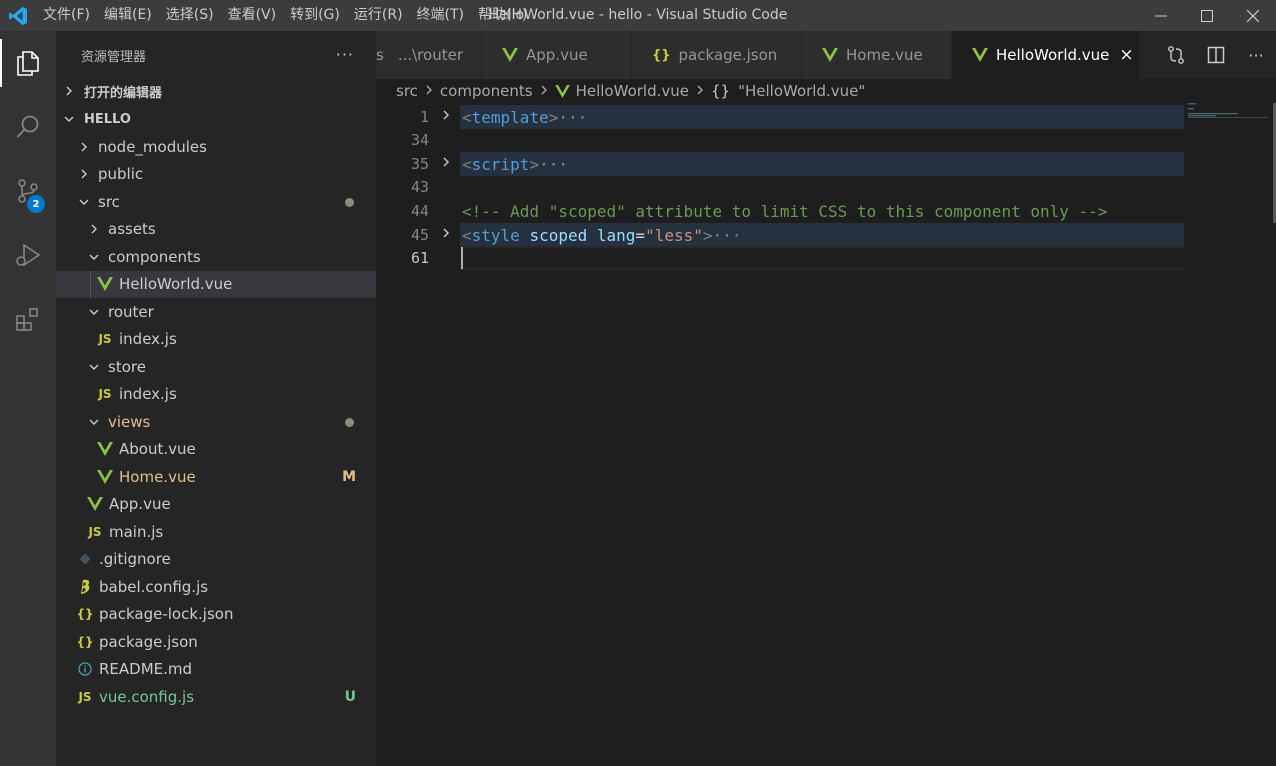 The width and height of the screenshot is (1276, 766). I want to click on tree-file: .gitignore, so click(216, 560).